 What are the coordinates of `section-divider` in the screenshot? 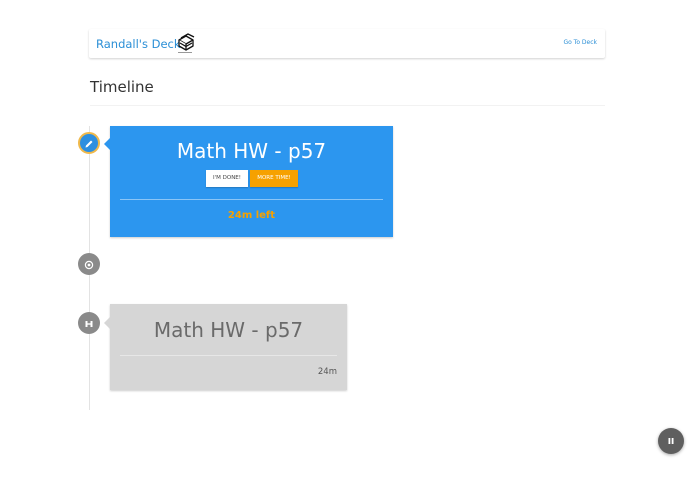 It's located at (347, 105).